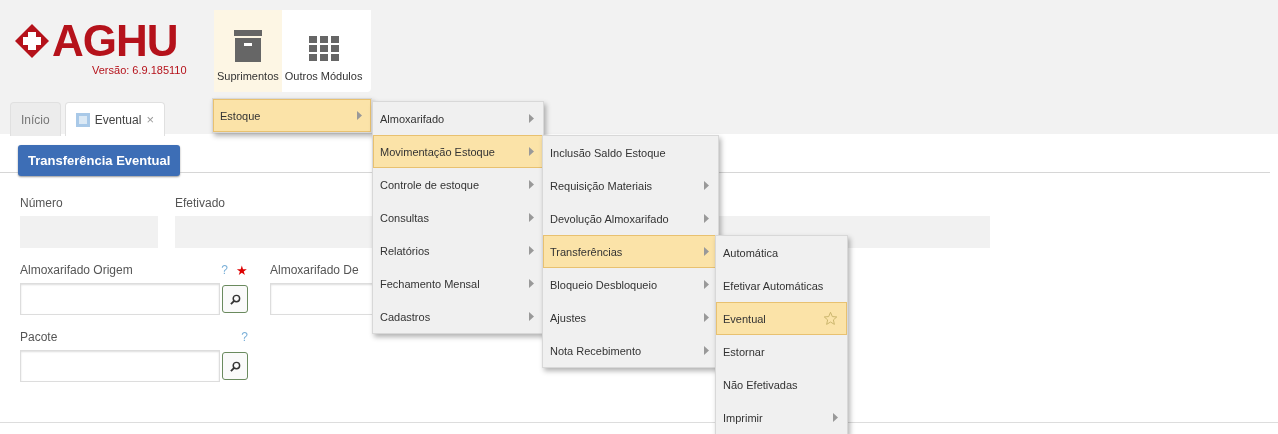 The image size is (1278, 434). Describe the element at coordinates (292, 115) in the screenshot. I see `menu-item: Estoque` at that location.